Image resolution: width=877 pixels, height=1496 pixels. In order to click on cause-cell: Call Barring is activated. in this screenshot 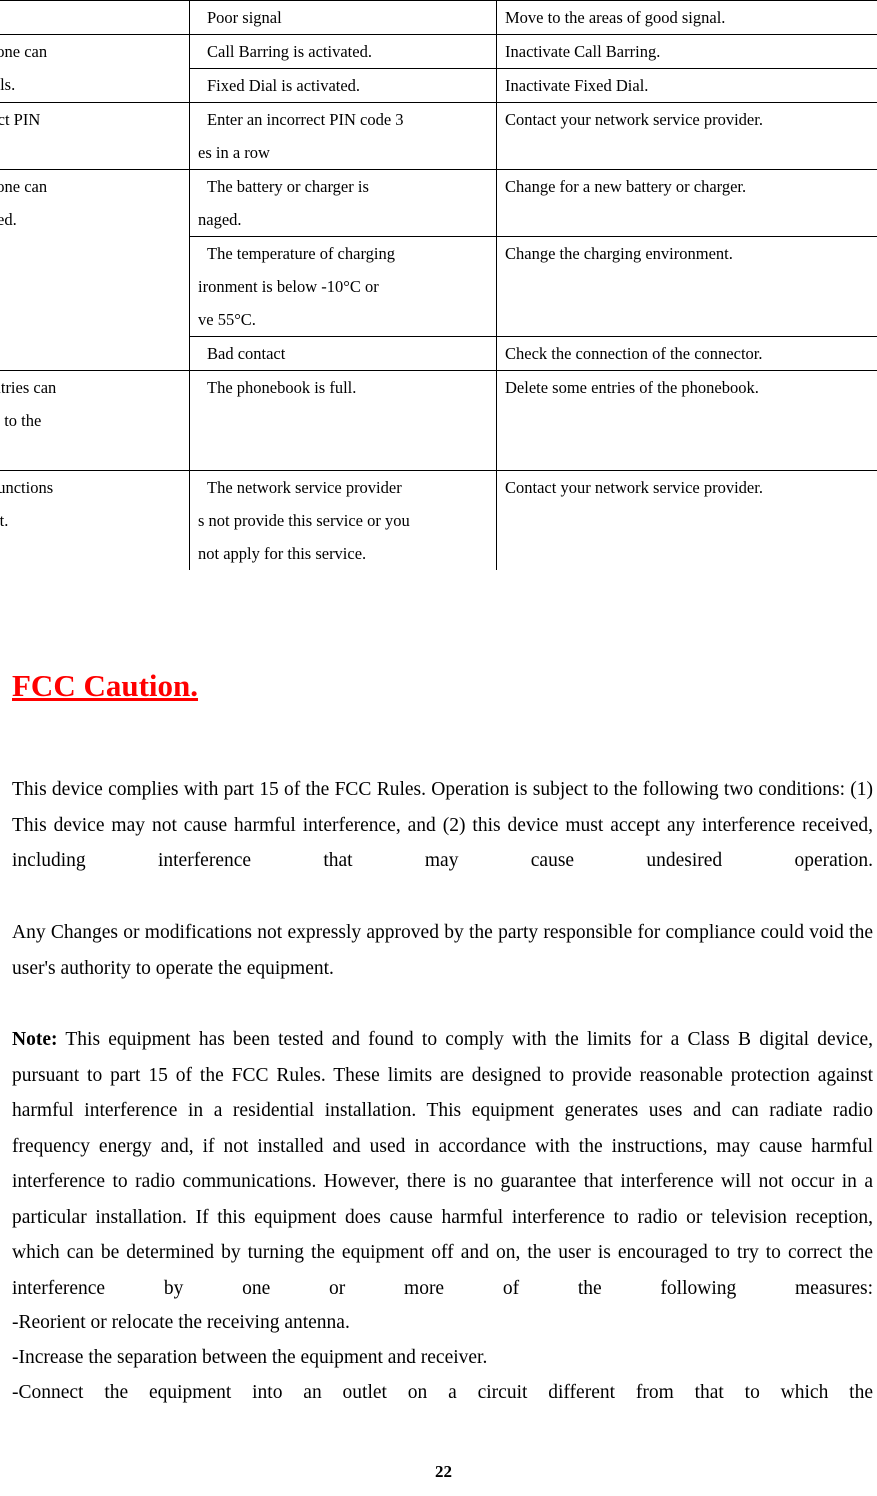, I will do `click(343, 51)`.